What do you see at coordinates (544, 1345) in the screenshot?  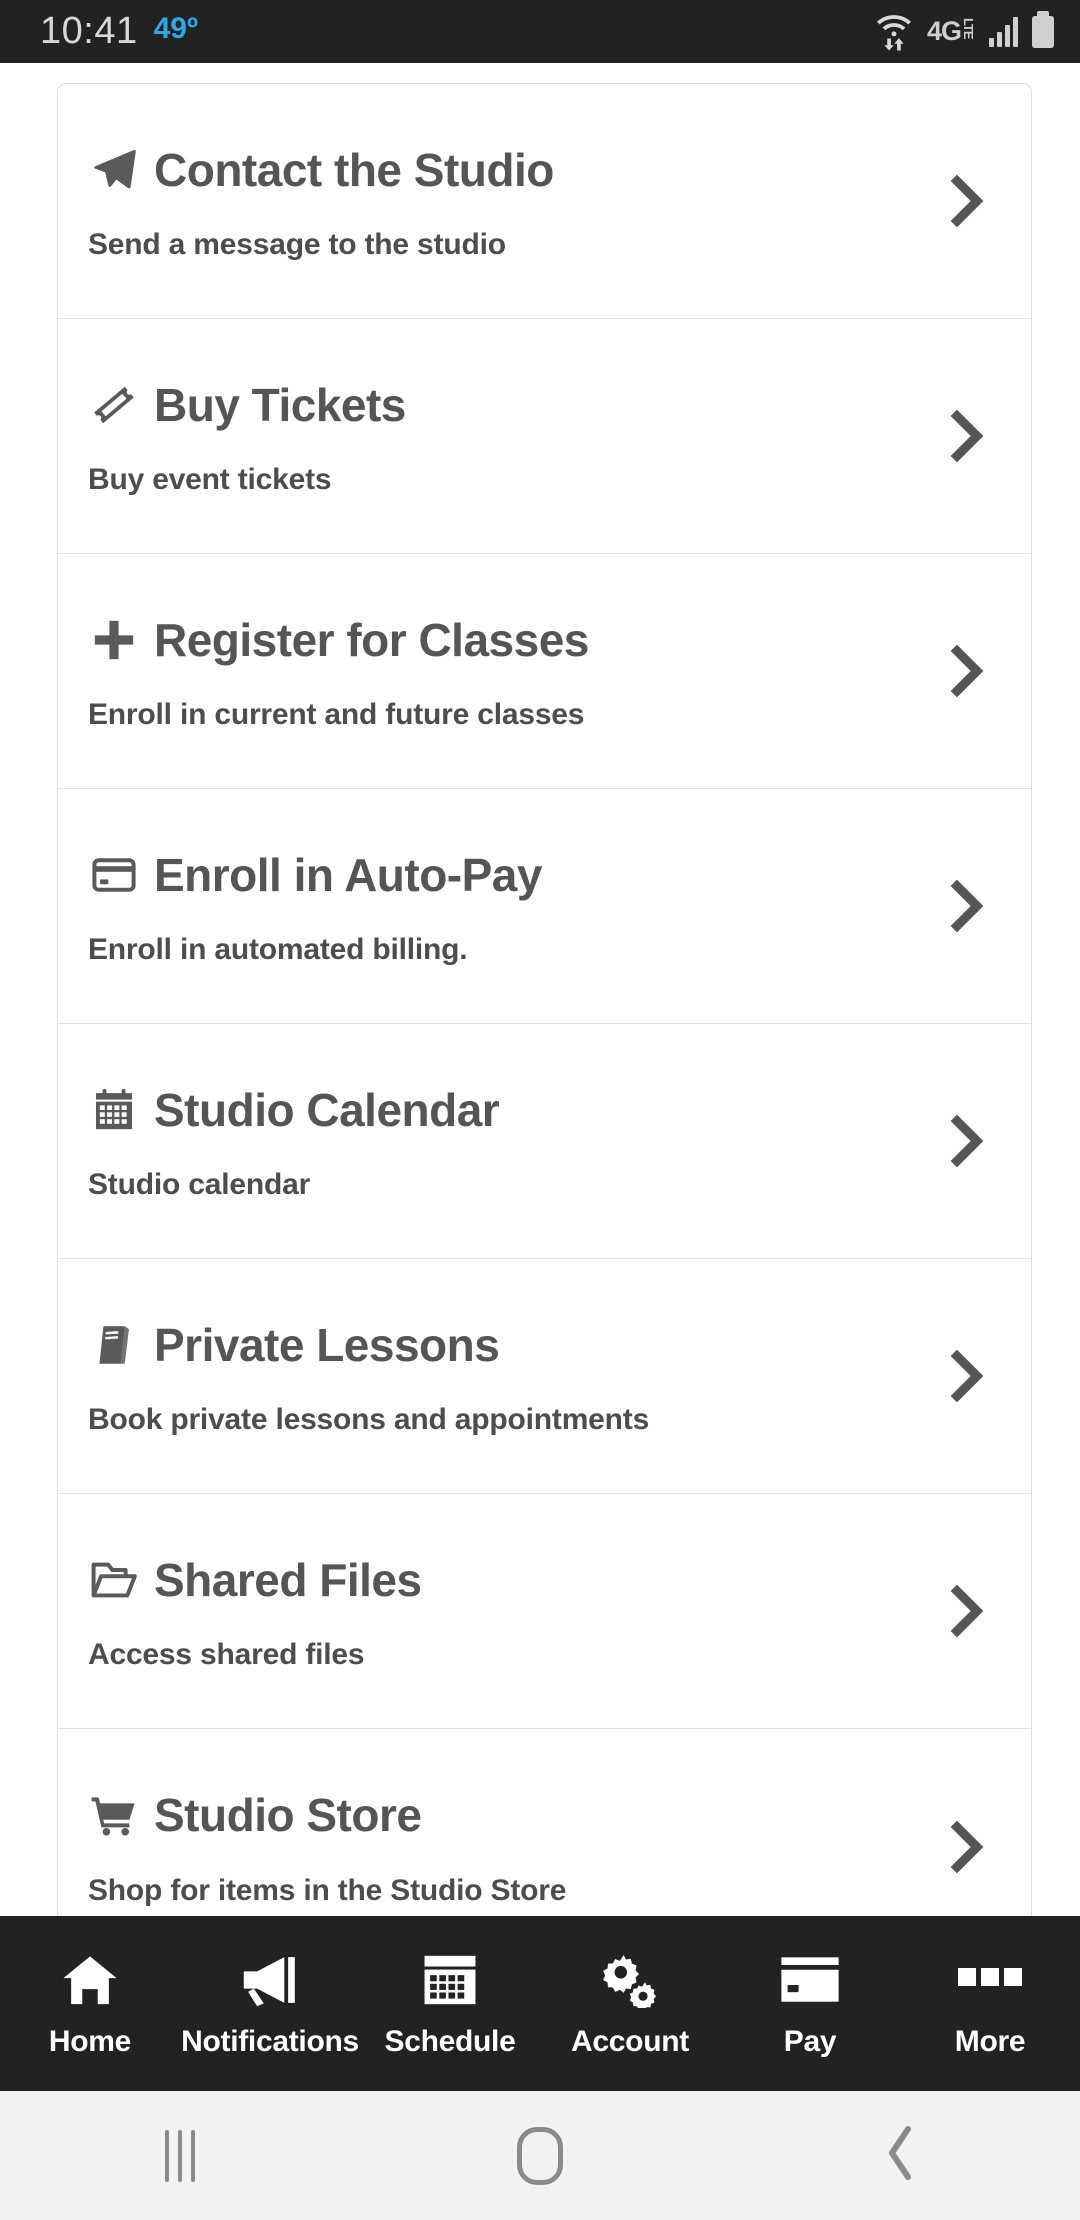 I see `menu-item-title-row: Private Lessons` at bounding box center [544, 1345].